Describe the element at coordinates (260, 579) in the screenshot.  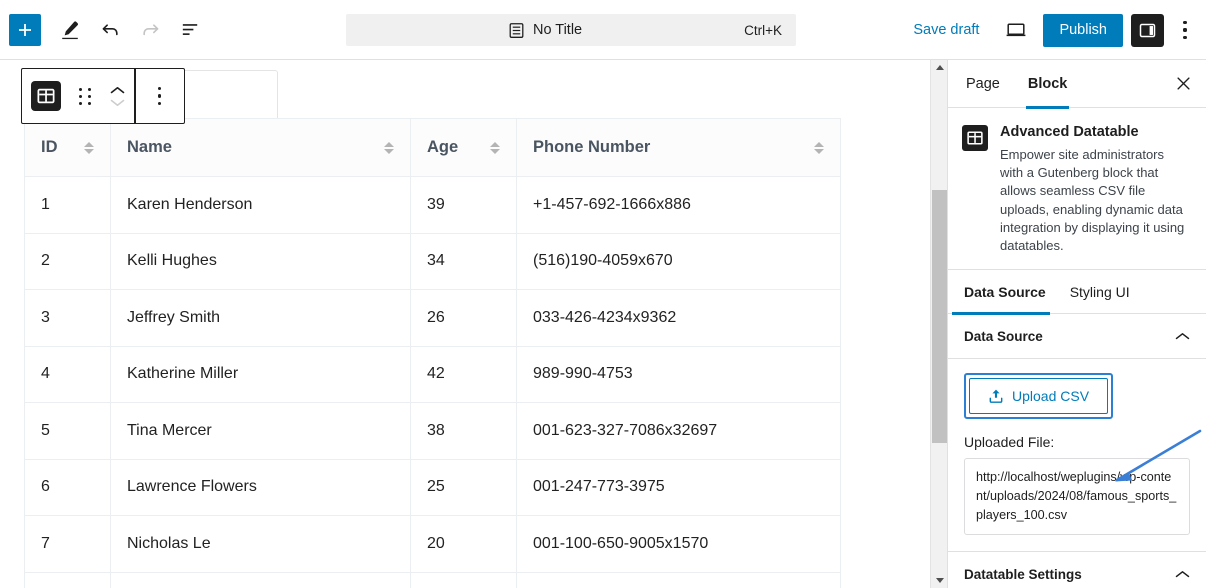
I see `cell-name` at that location.